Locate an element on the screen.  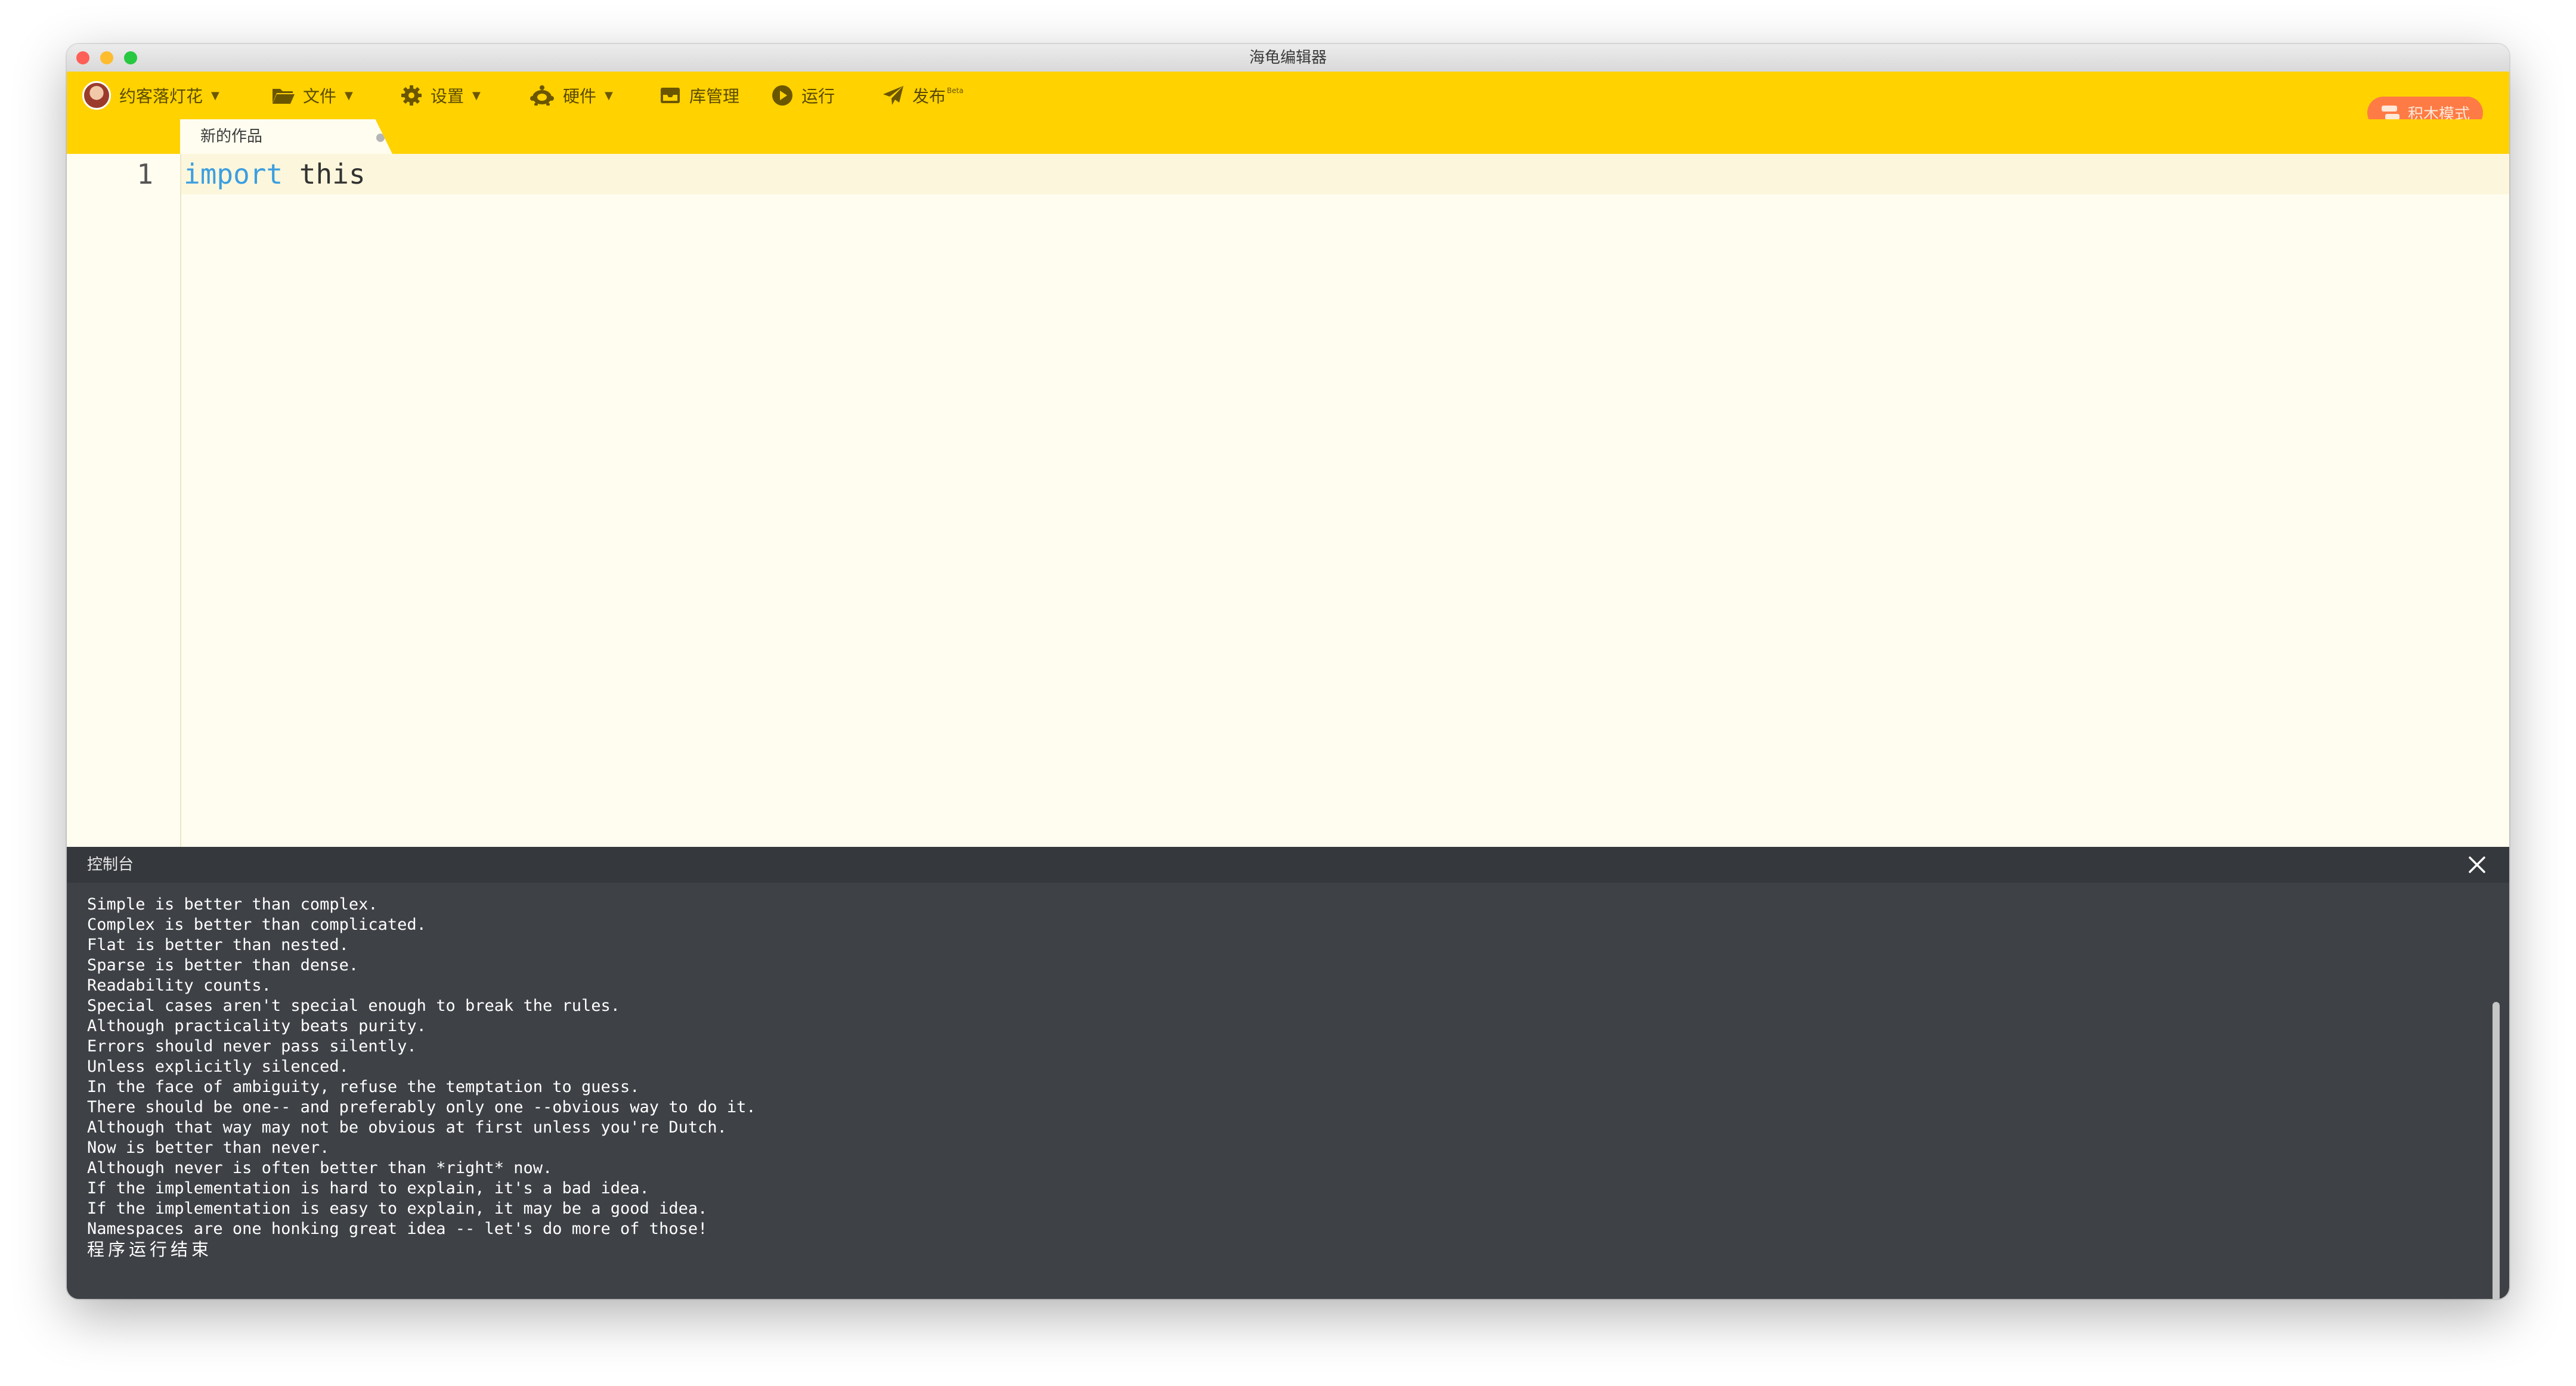
publish-label: 发布 is located at coordinates (929, 96).